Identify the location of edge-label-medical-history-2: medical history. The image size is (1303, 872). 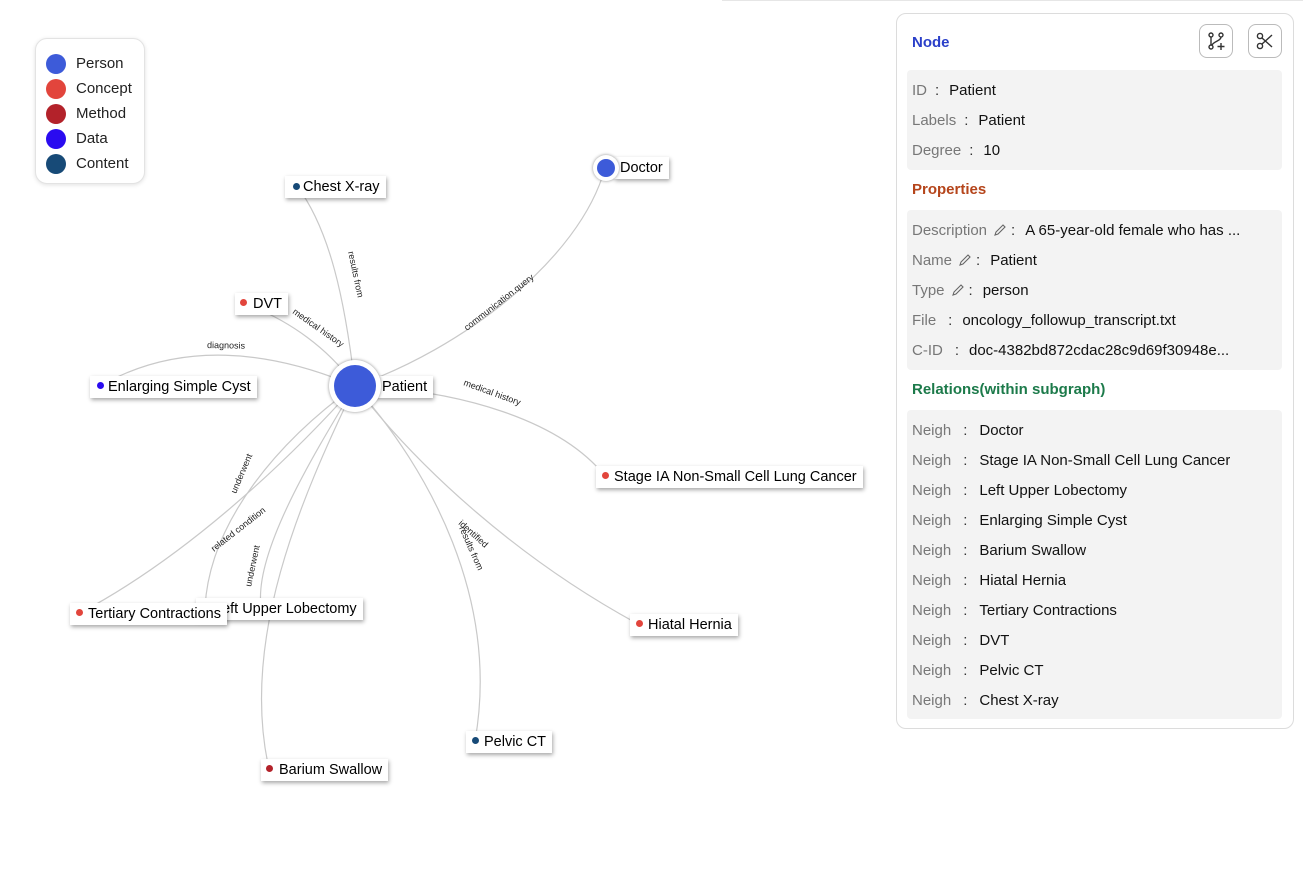
(492, 392).